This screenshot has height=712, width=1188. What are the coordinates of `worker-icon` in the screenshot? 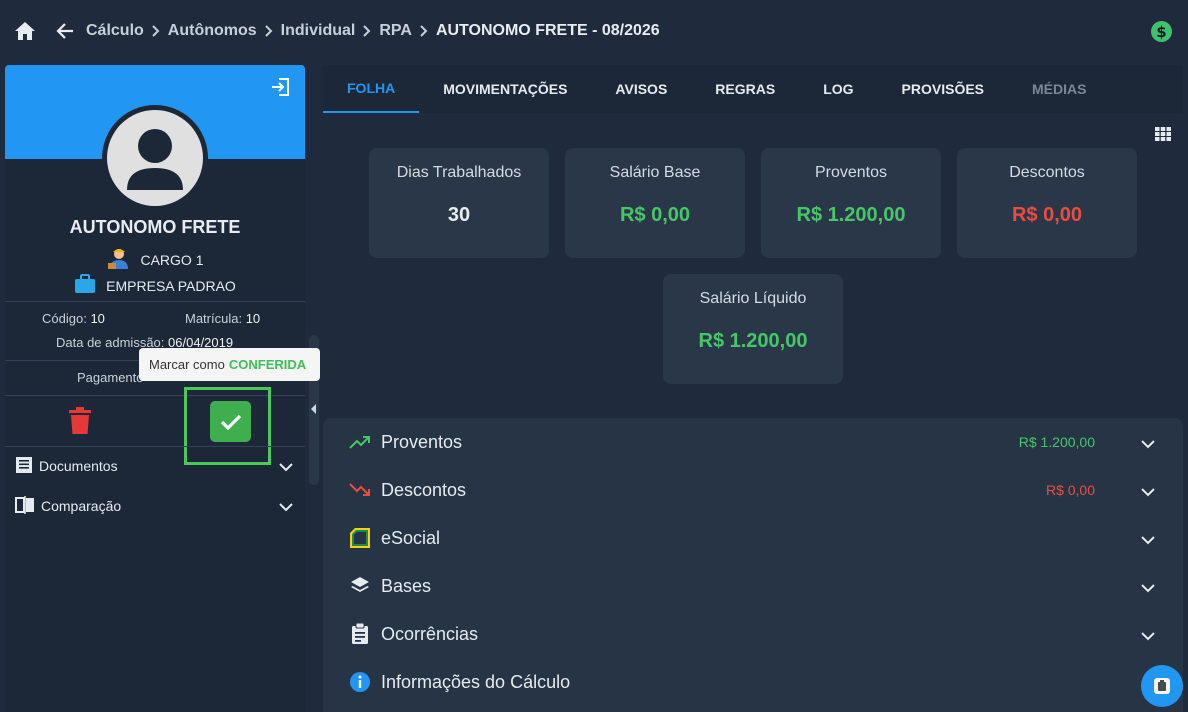 It's located at (119, 259).